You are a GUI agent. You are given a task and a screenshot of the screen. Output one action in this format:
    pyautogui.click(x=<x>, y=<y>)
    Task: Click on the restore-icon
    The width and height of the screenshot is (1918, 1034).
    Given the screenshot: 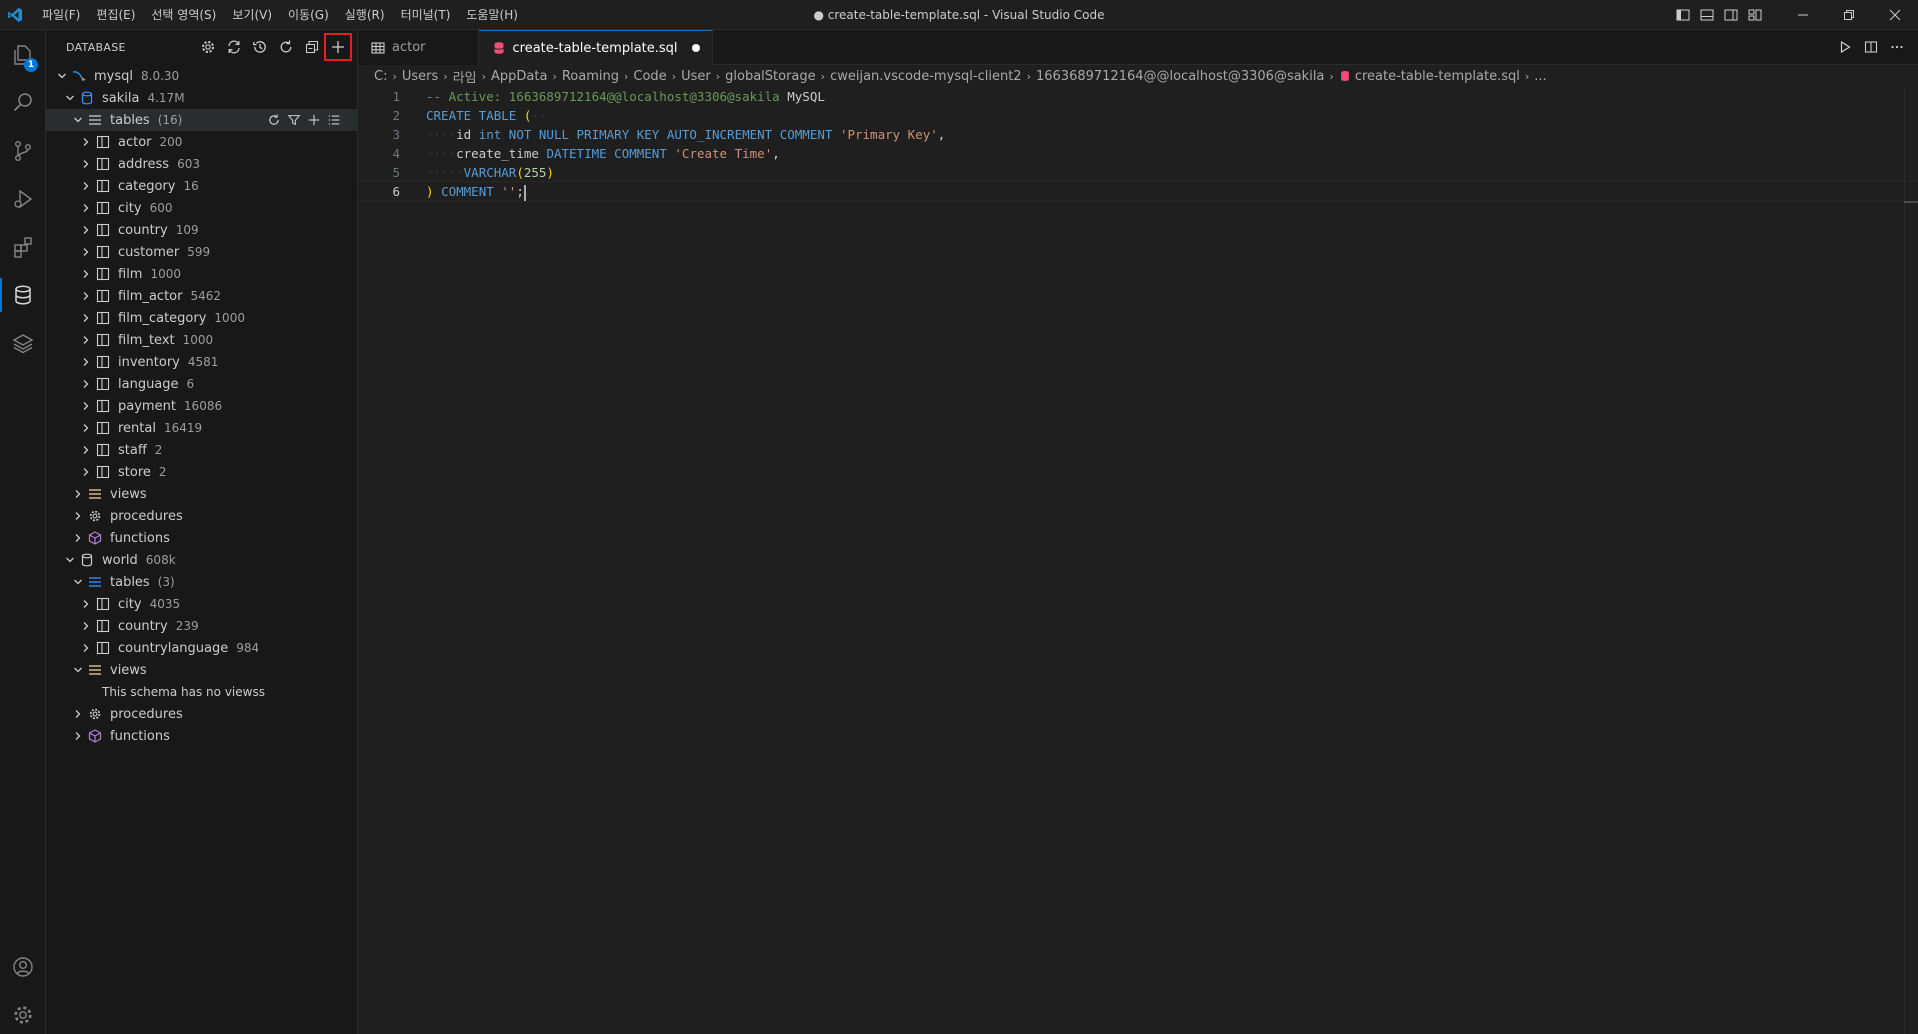 What is the action you would take?
    pyautogui.click(x=1849, y=15)
    